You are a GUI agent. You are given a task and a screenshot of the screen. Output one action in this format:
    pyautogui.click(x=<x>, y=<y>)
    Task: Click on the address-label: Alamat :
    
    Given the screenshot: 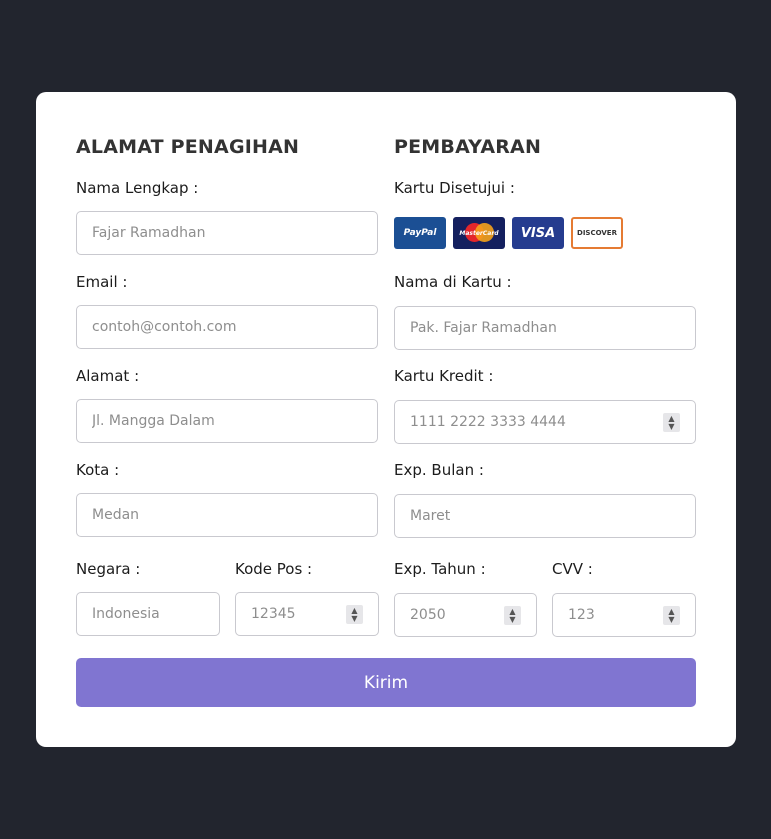 What is the action you would take?
    pyautogui.click(x=108, y=376)
    